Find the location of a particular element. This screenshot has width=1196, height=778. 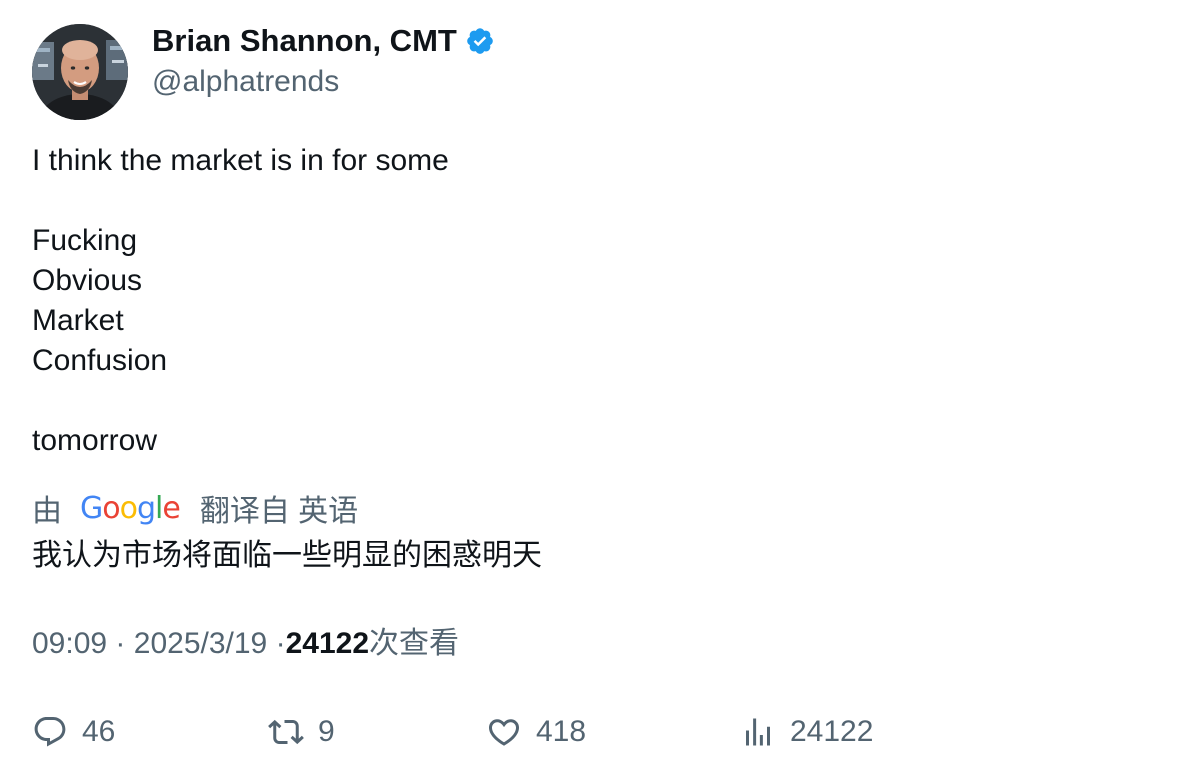

like-count: 418 is located at coordinates (561, 731).